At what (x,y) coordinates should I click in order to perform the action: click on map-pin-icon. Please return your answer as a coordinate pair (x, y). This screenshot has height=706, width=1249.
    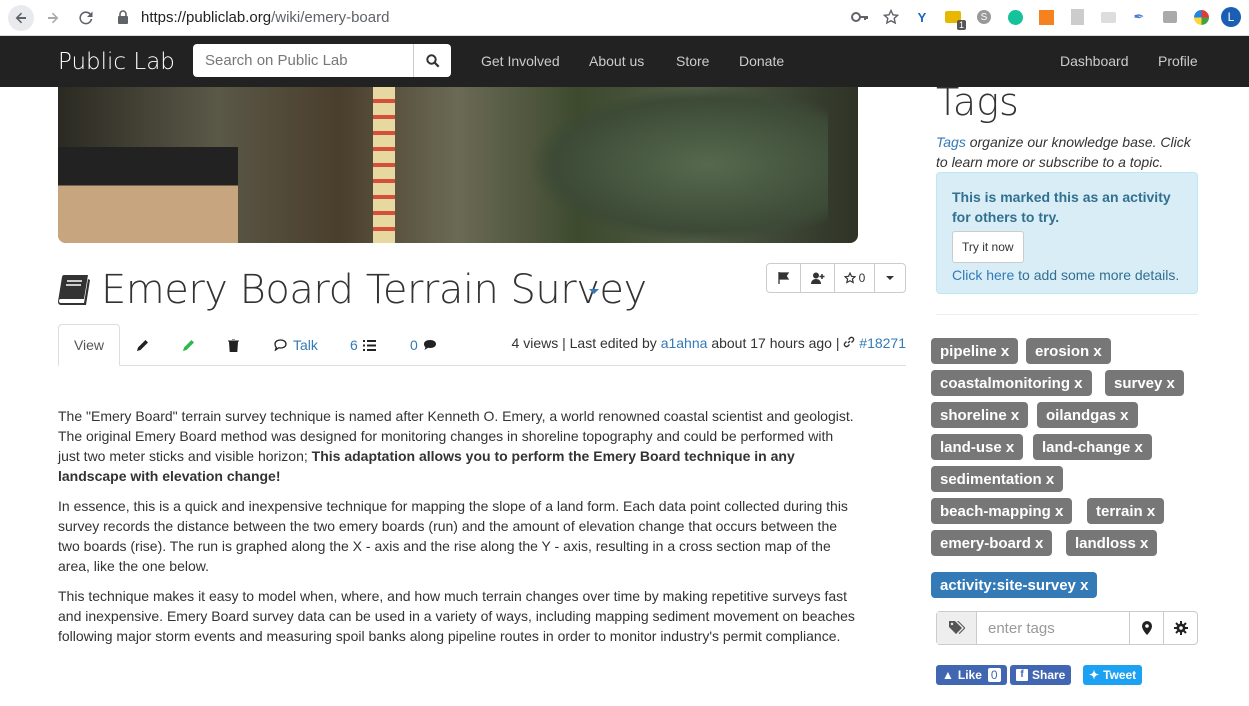
    Looking at the image, I should click on (1146, 628).